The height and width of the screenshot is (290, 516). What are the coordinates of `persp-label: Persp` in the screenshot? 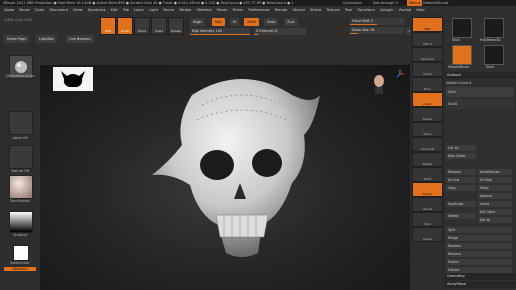 It's located at (427, 74).